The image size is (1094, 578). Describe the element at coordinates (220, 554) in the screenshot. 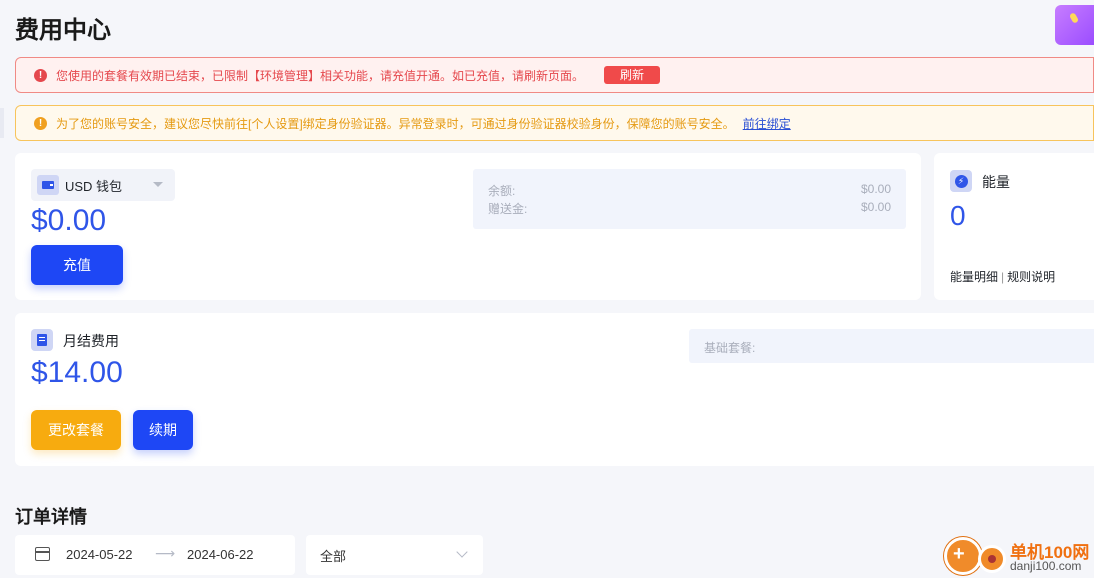

I see `date-end: 2024-06-22` at that location.